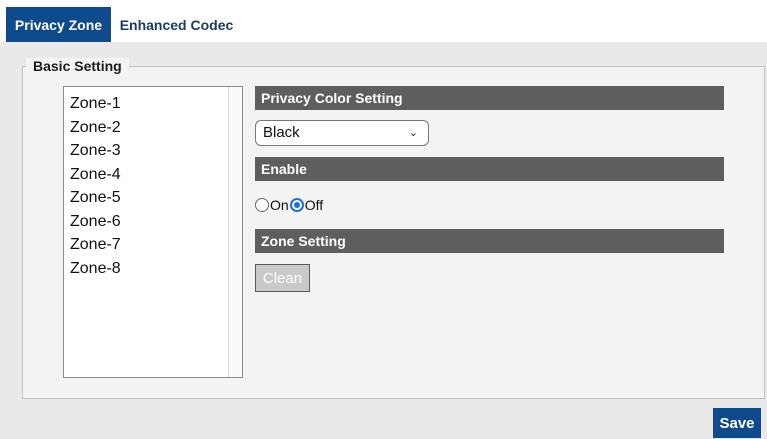  I want to click on zone-item-3: Zone-3, so click(153, 151).